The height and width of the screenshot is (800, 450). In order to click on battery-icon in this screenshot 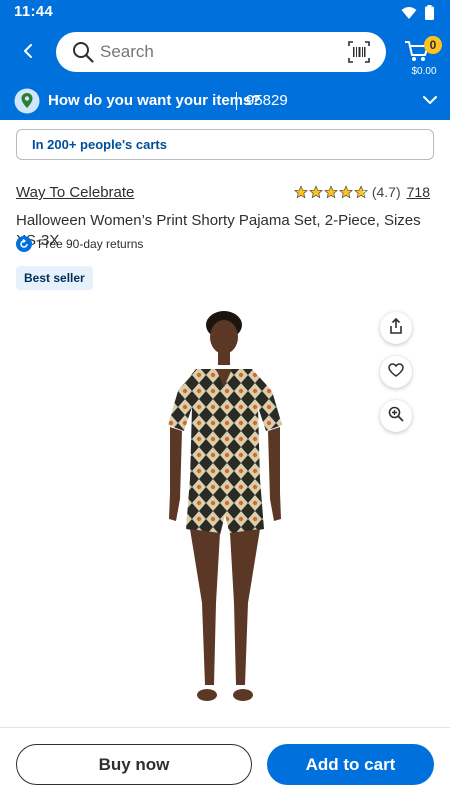, I will do `click(429, 15)`.